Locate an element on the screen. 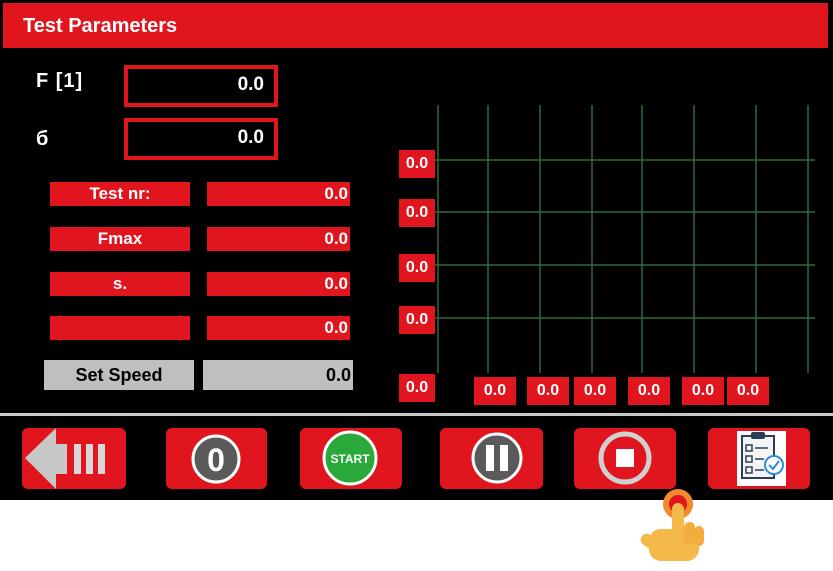 Image resolution: width=833 pixels, height=571 pixels. stop-button is located at coordinates (625, 458).